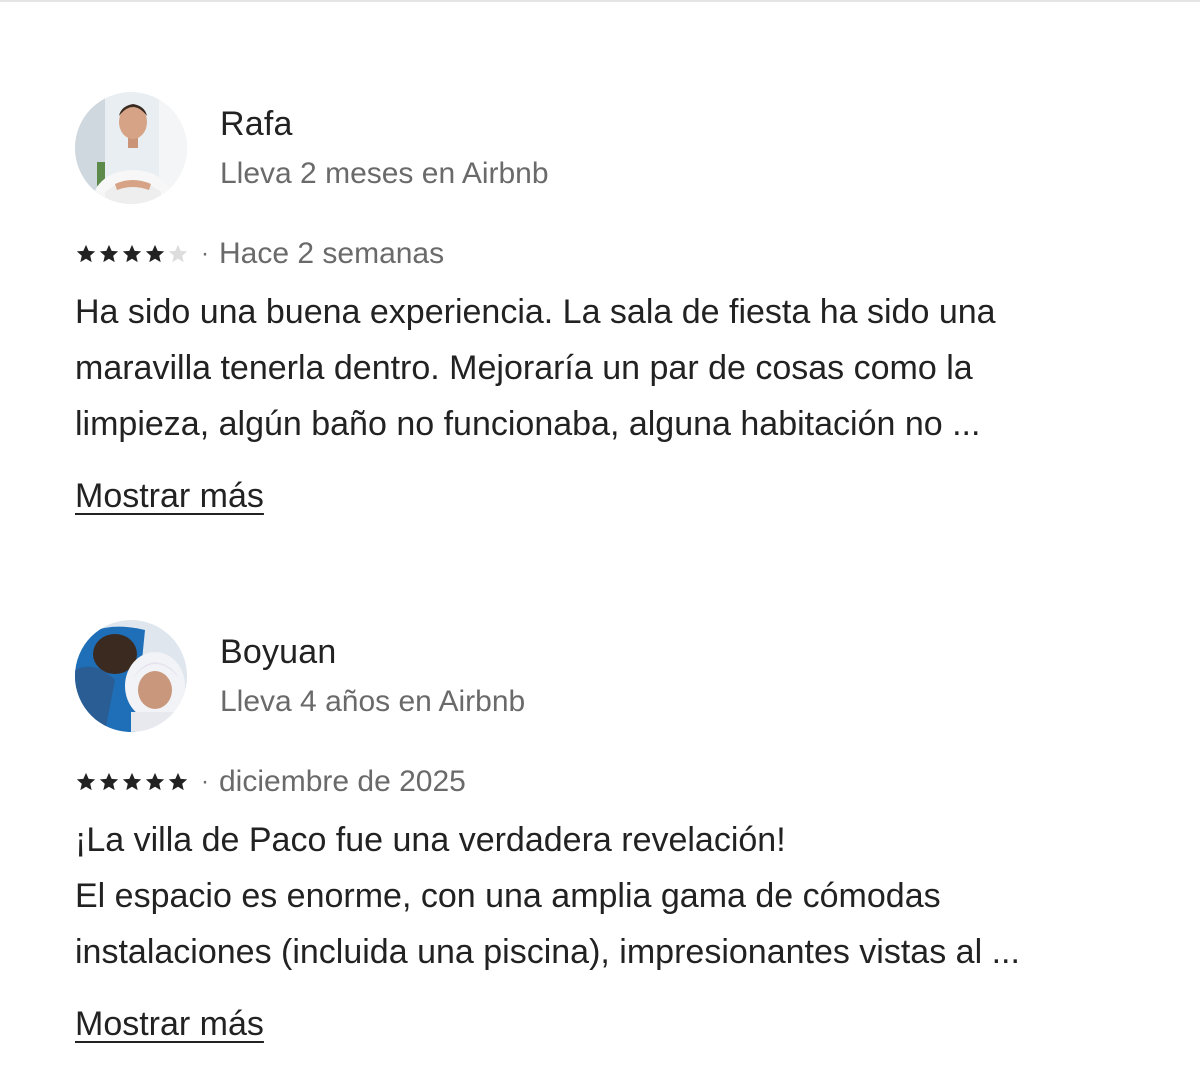  Describe the element at coordinates (373, 701) in the screenshot. I see `reviewer-tenure: Lleva 4 años en Airbnb` at that location.